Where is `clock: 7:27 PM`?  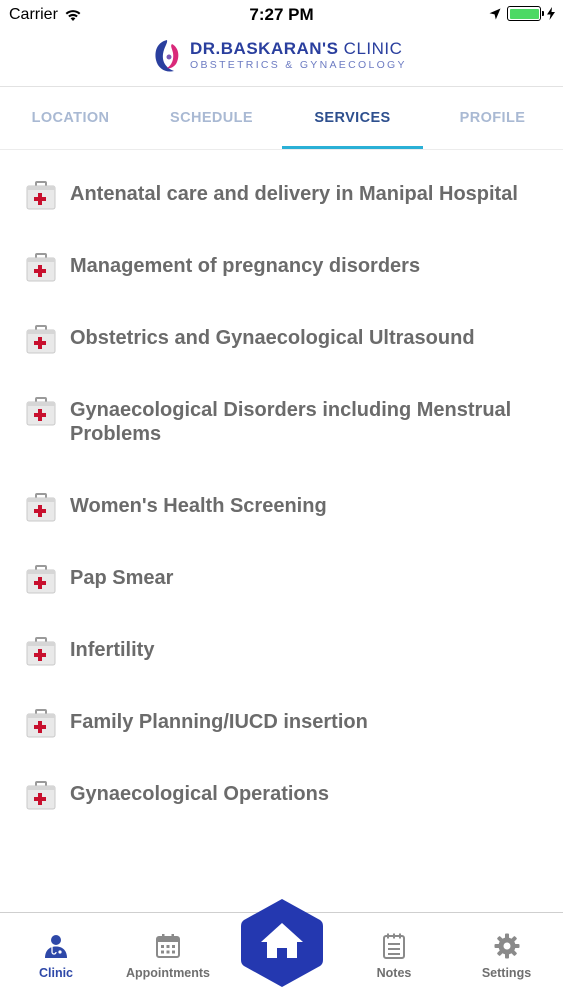
clock: 7:27 PM is located at coordinates (281, 14).